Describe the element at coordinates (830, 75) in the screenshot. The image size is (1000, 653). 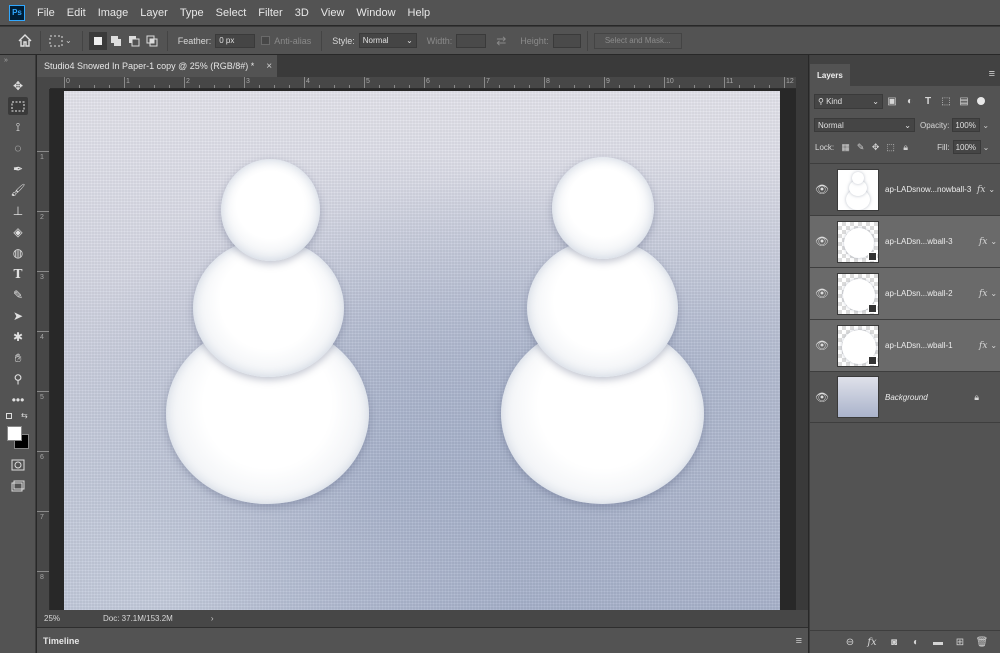
I see `layers-tab: Layers` at that location.